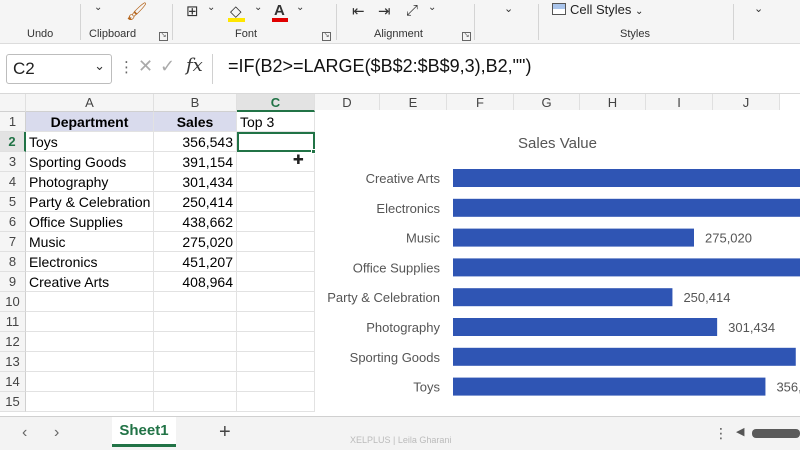 The image size is (800, 450). Describe the element at coordinates (412, 10) in the screenshot. I see `orientation-icon: ⤢` at that location.